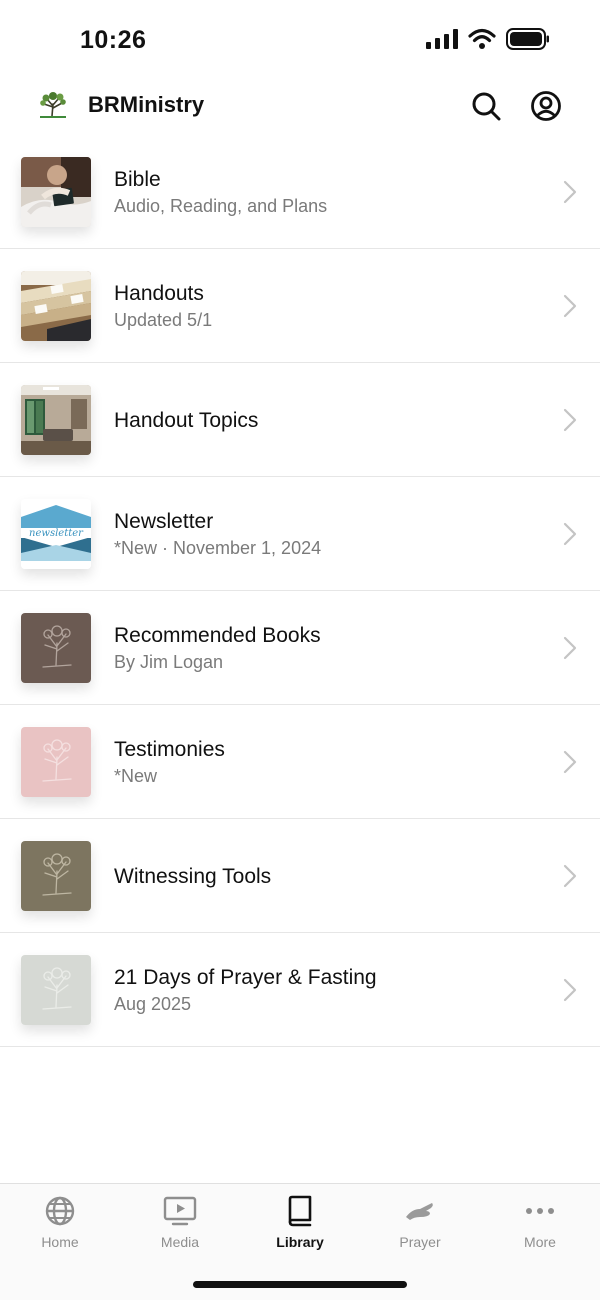 The width and height of the screenshot is (600, 1300). I want to click on status-time: 10:26, so click(113, 40).